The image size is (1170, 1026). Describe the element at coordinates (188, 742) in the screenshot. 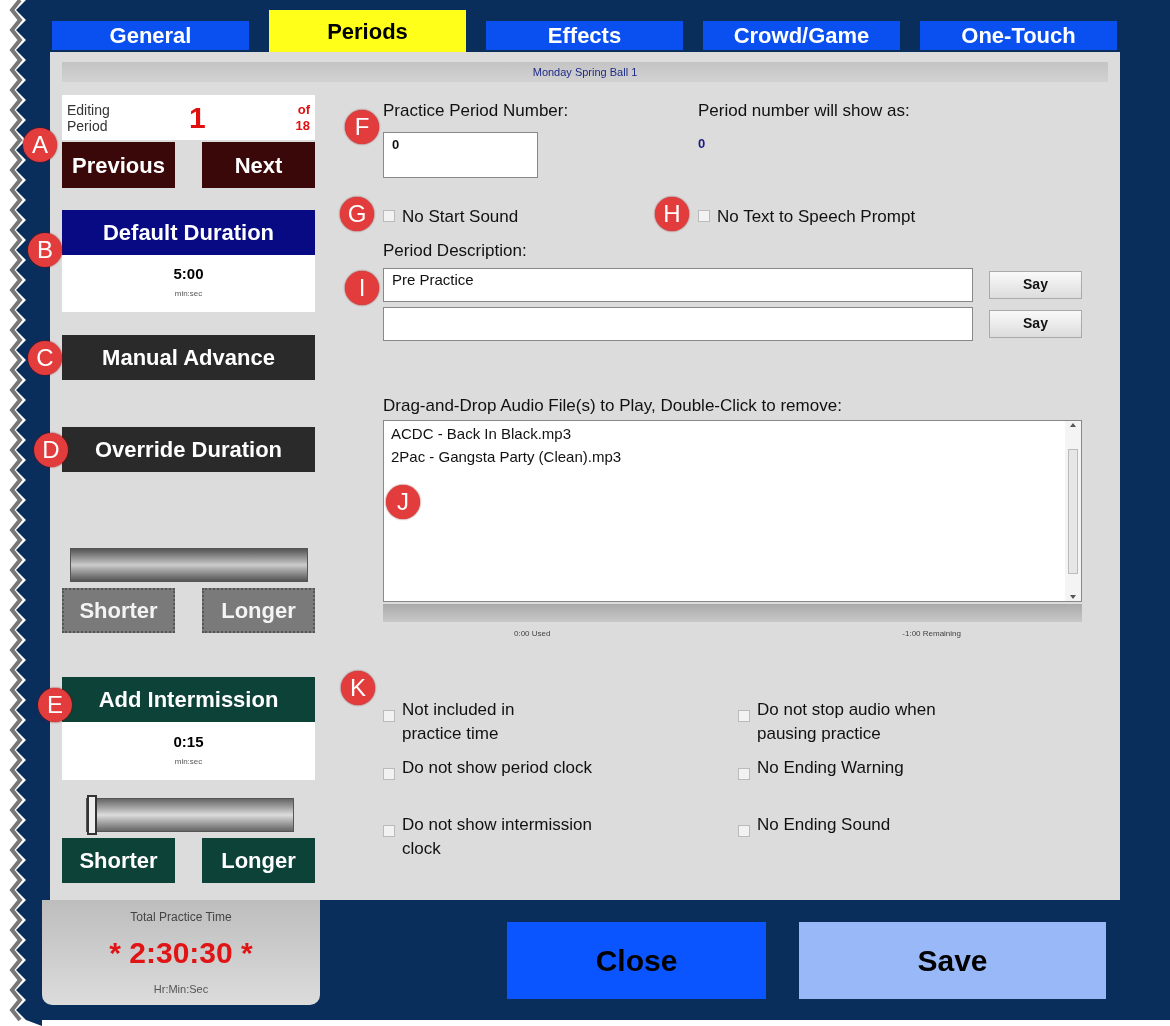

I see `intermission-time: 0:15` at that location.